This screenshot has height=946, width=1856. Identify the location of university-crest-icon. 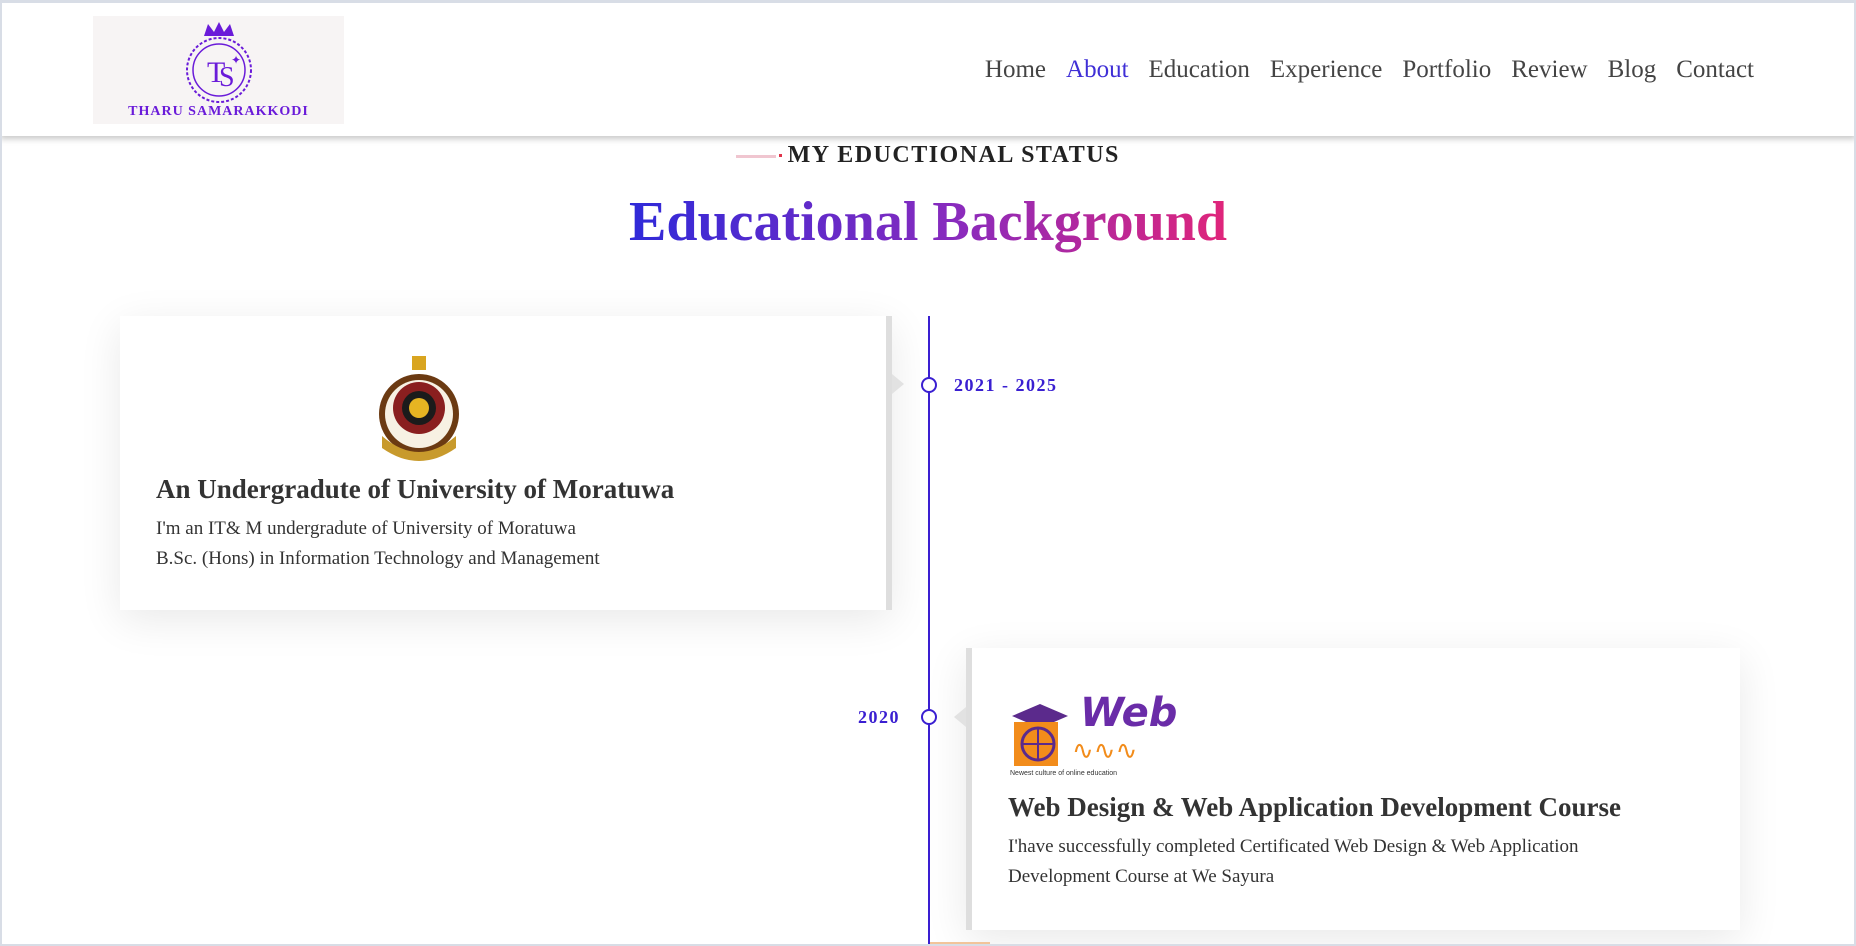
(419, 408).